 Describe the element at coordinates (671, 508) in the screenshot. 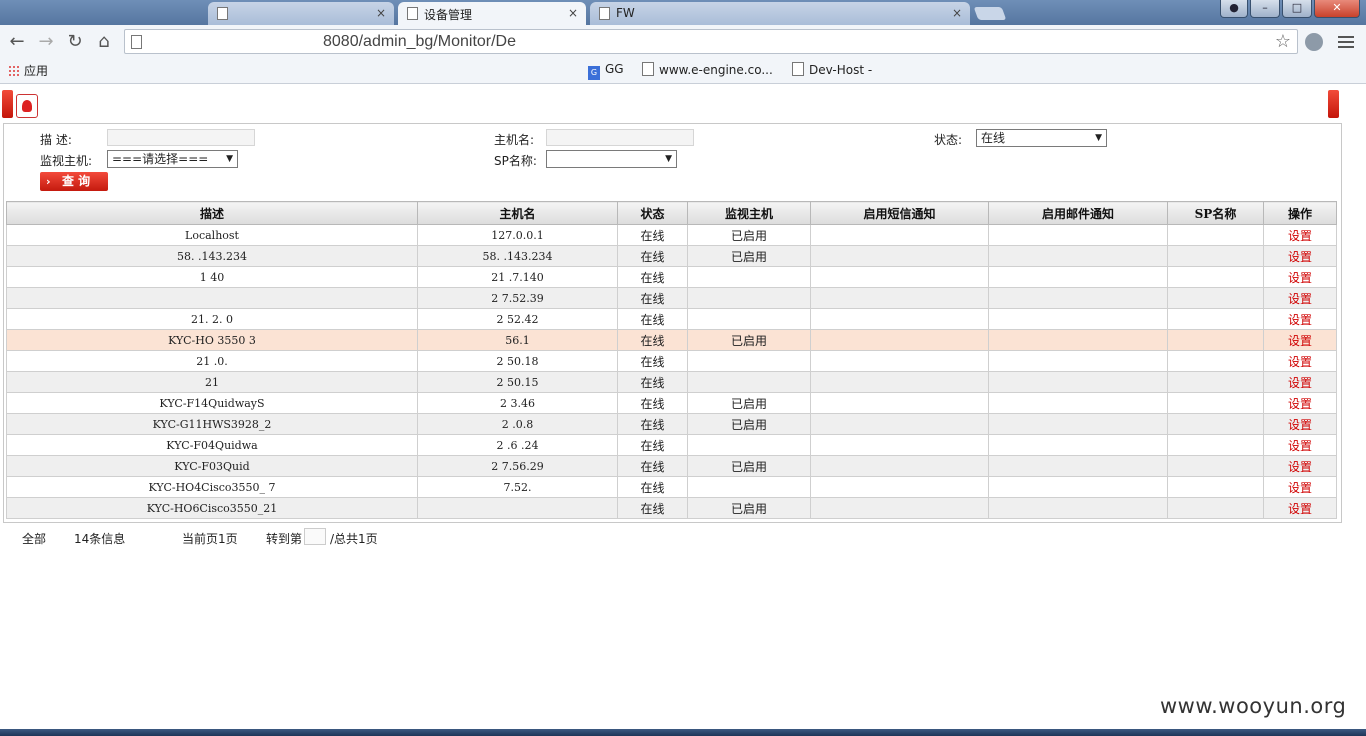

I see `table-row: KYC-HO6Cisco3550_21 在线 已启用 设置` at that location.